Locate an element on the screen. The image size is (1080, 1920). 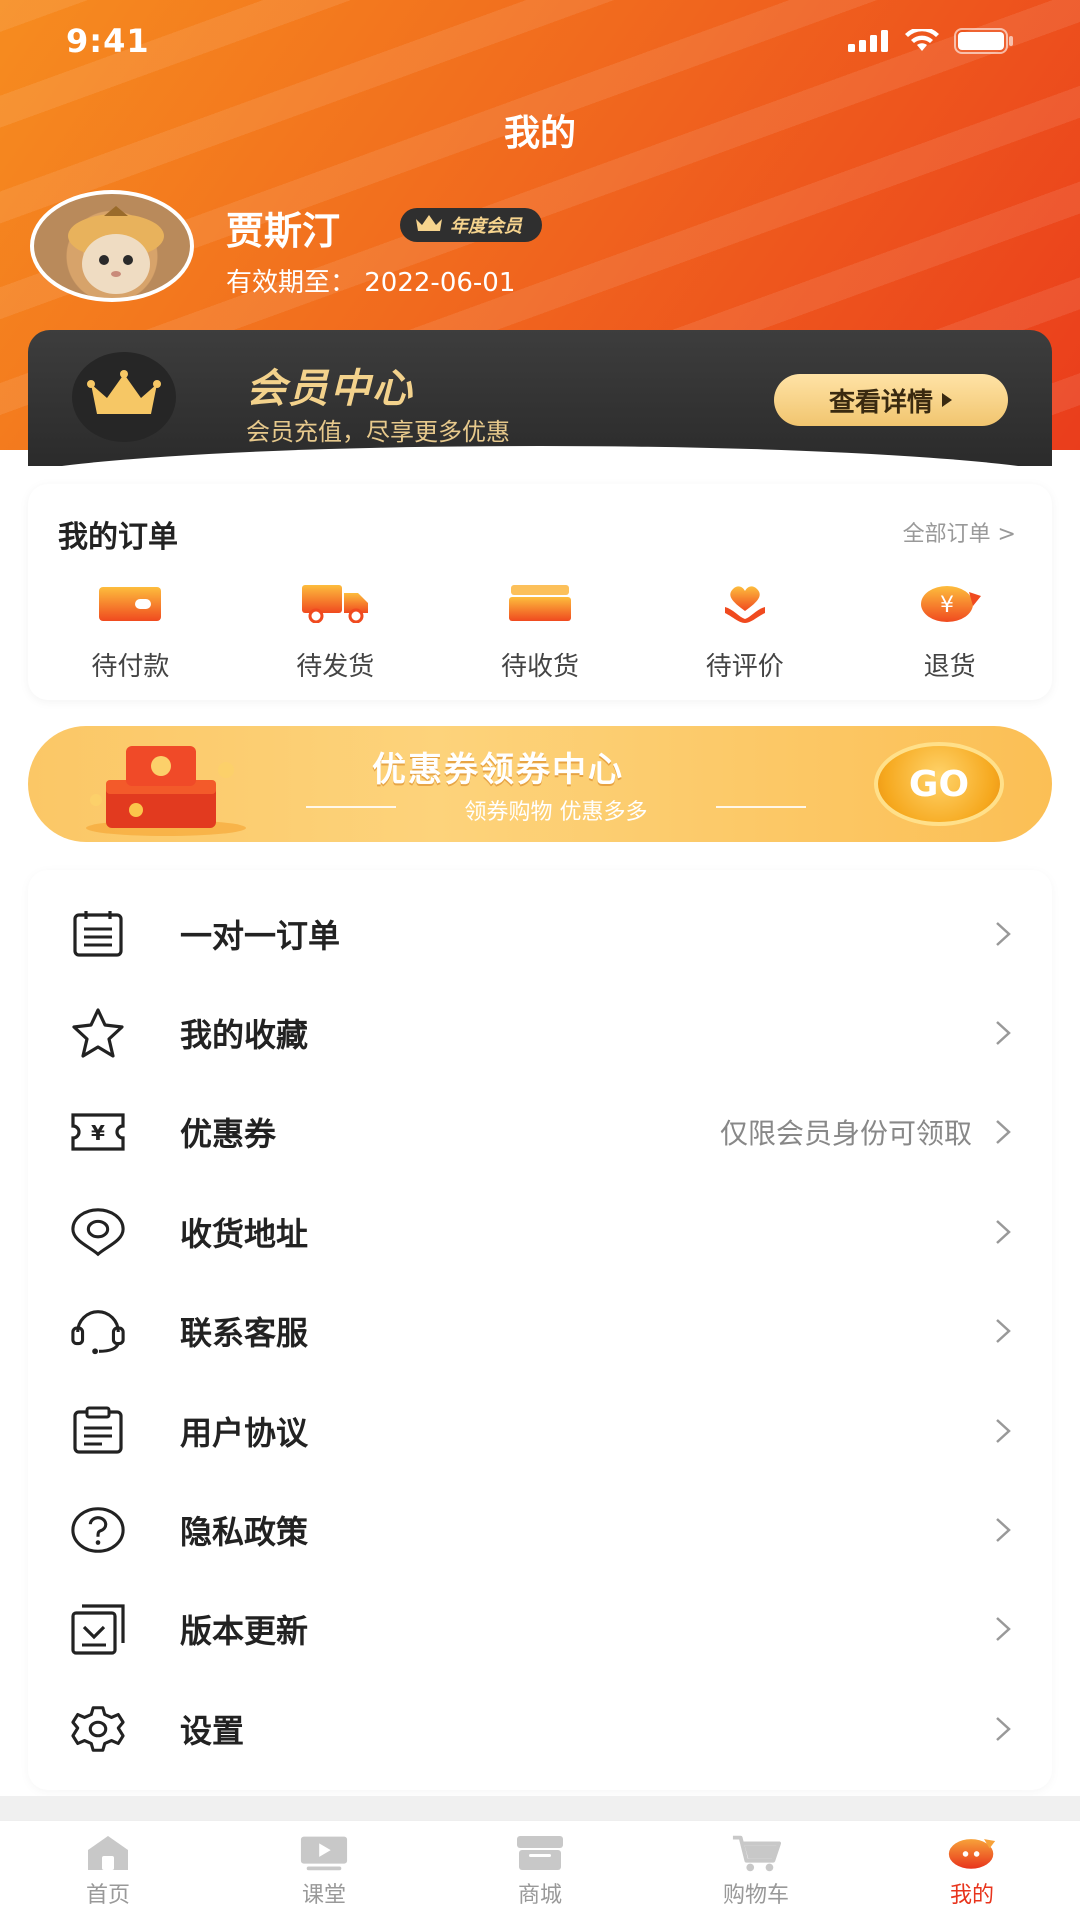
membership-expiry: 有效期至： 2022-06-01 is located at coordinates (371, 283).